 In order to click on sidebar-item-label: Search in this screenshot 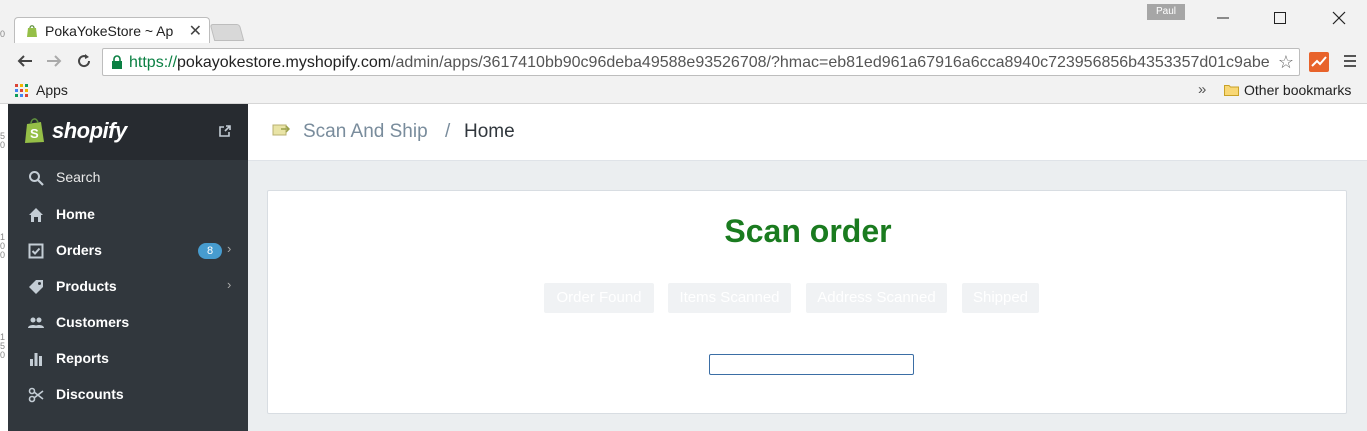, I will do `click(78, 177)`.